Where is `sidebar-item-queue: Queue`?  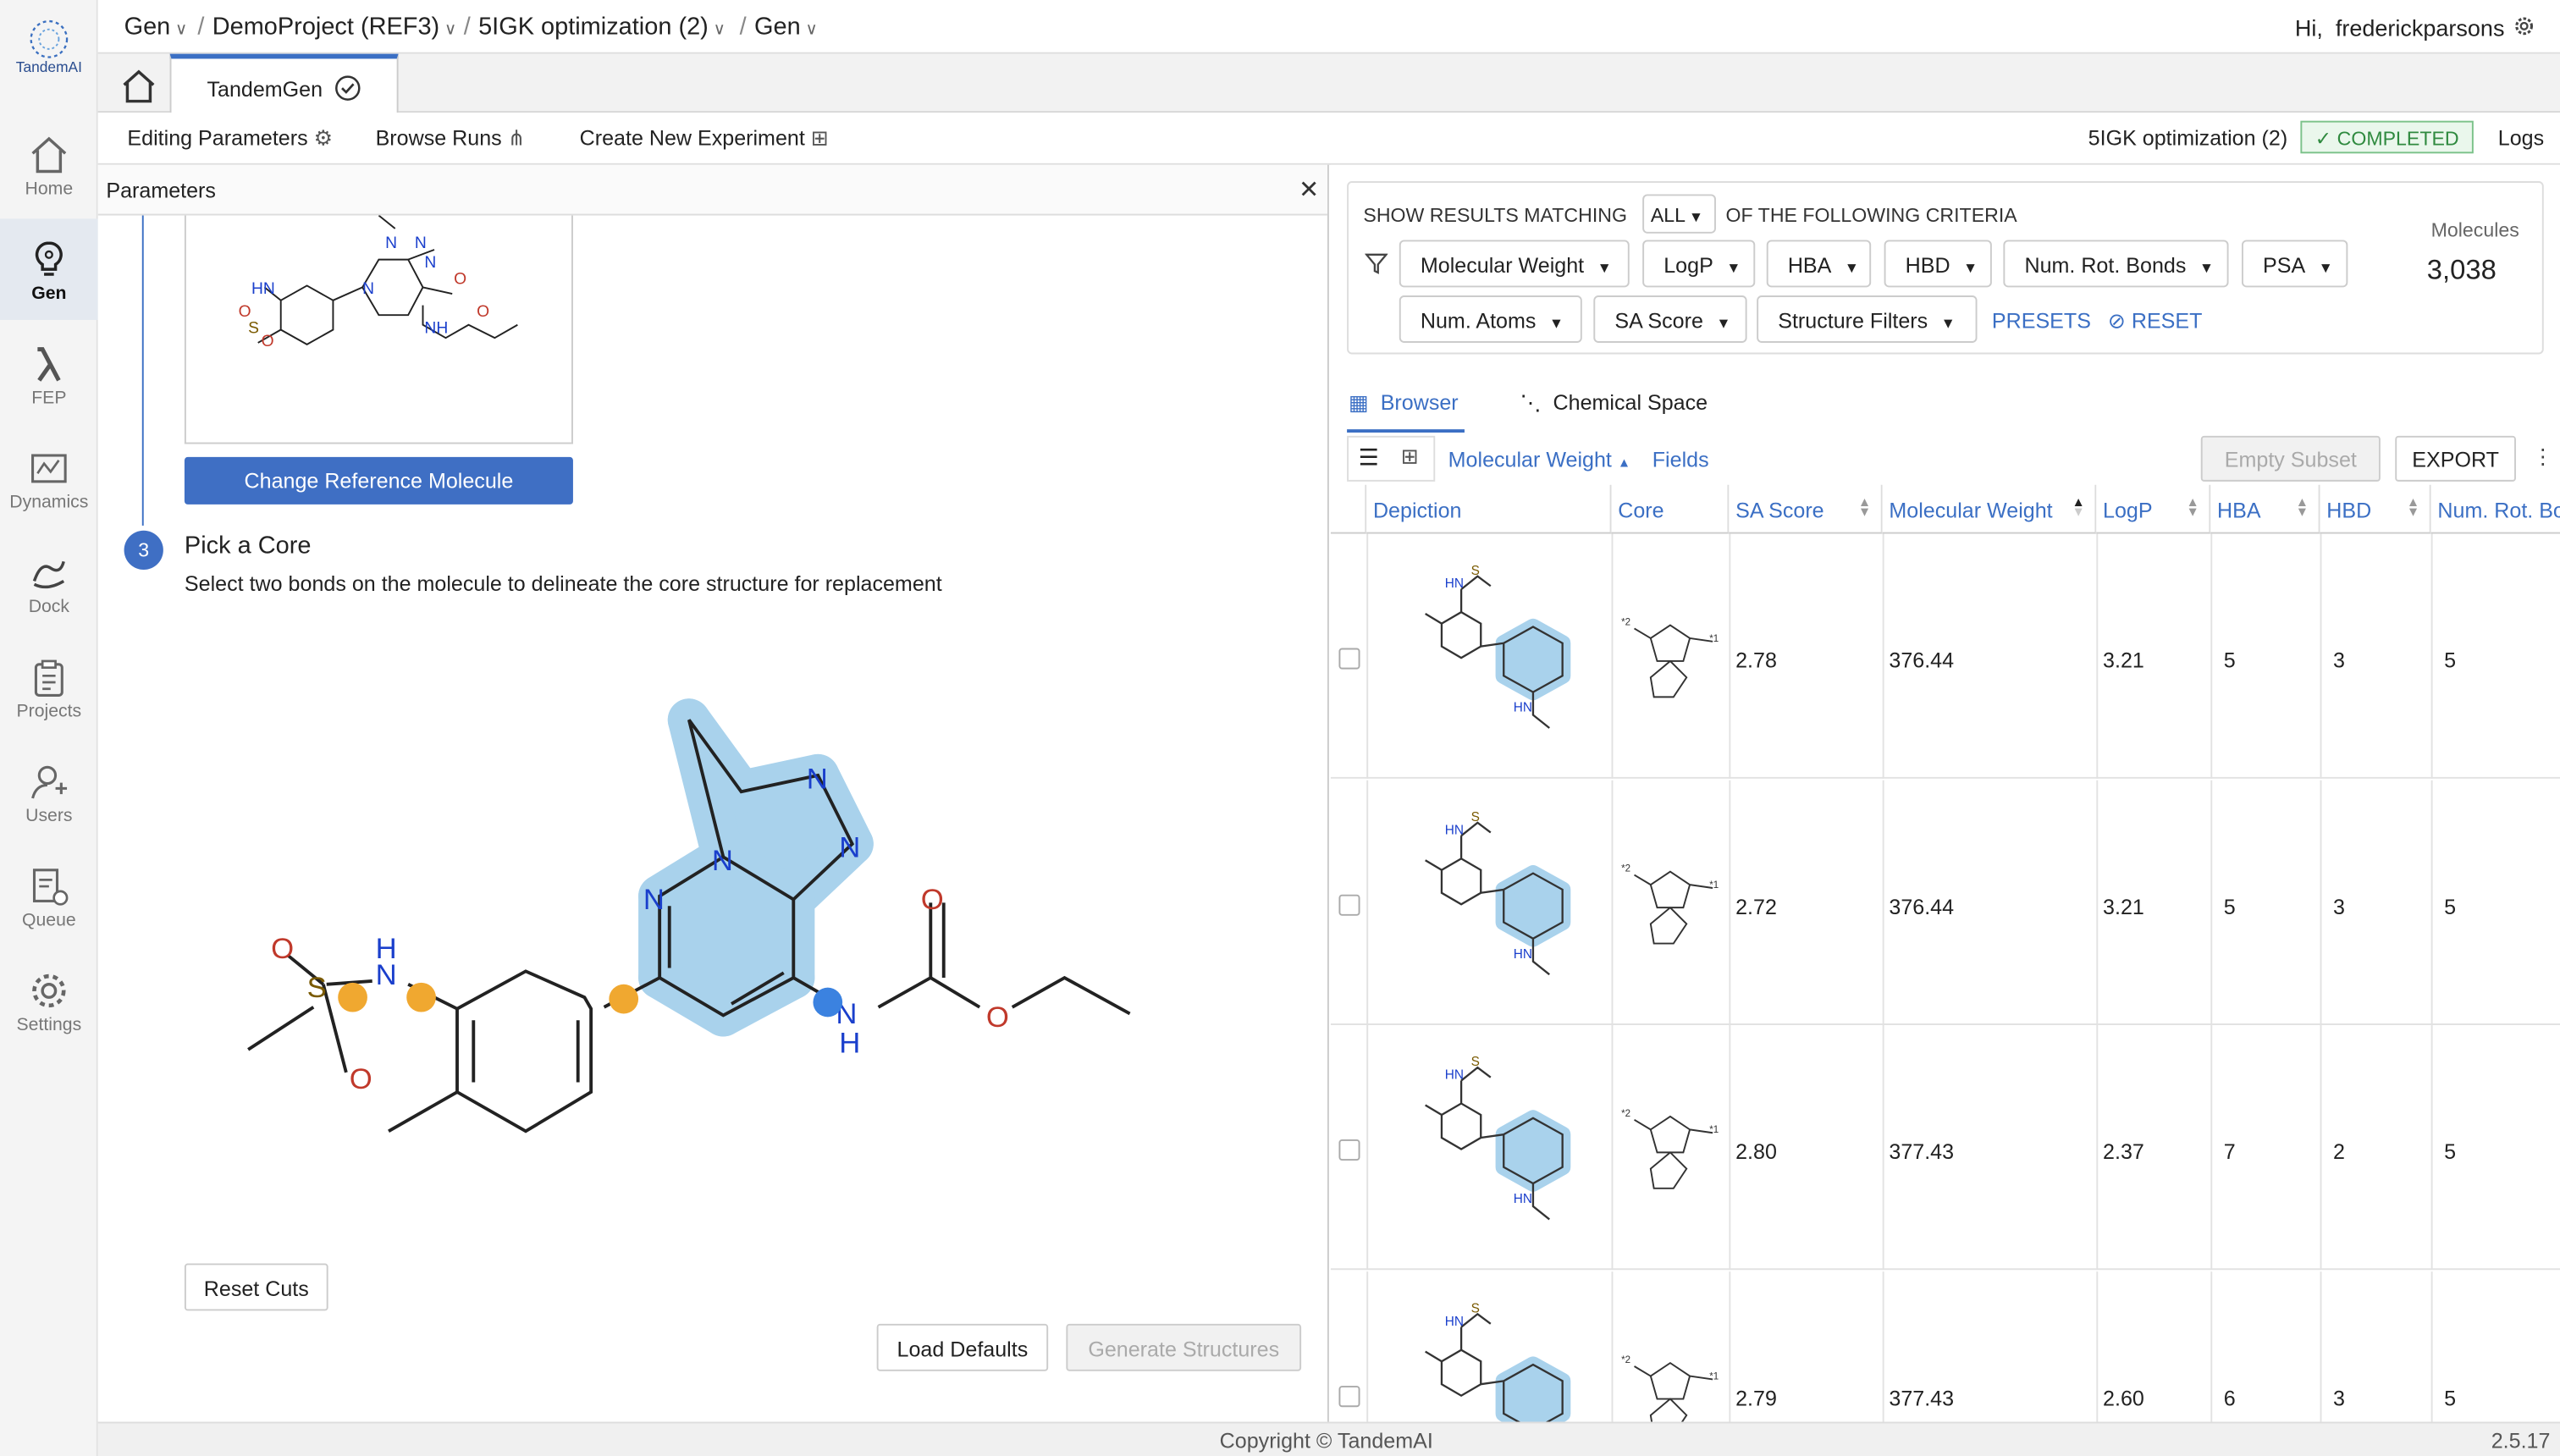
sidebar-item-queue: Queue is located at coordinates (49, 896).